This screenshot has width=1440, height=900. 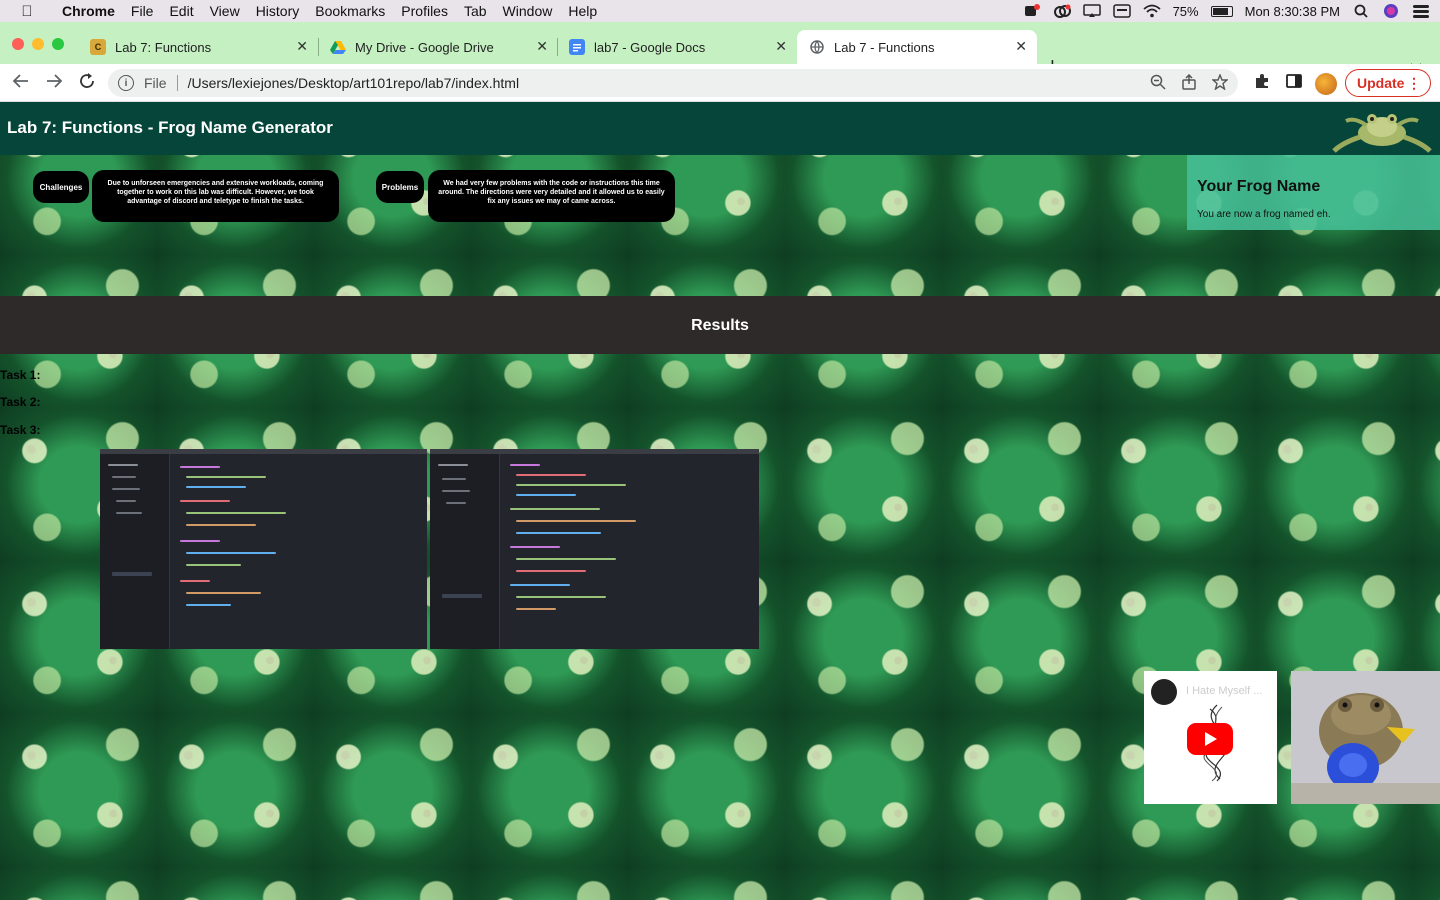 I want to click on zoom-out-icon, so click(x=1158, y=83).